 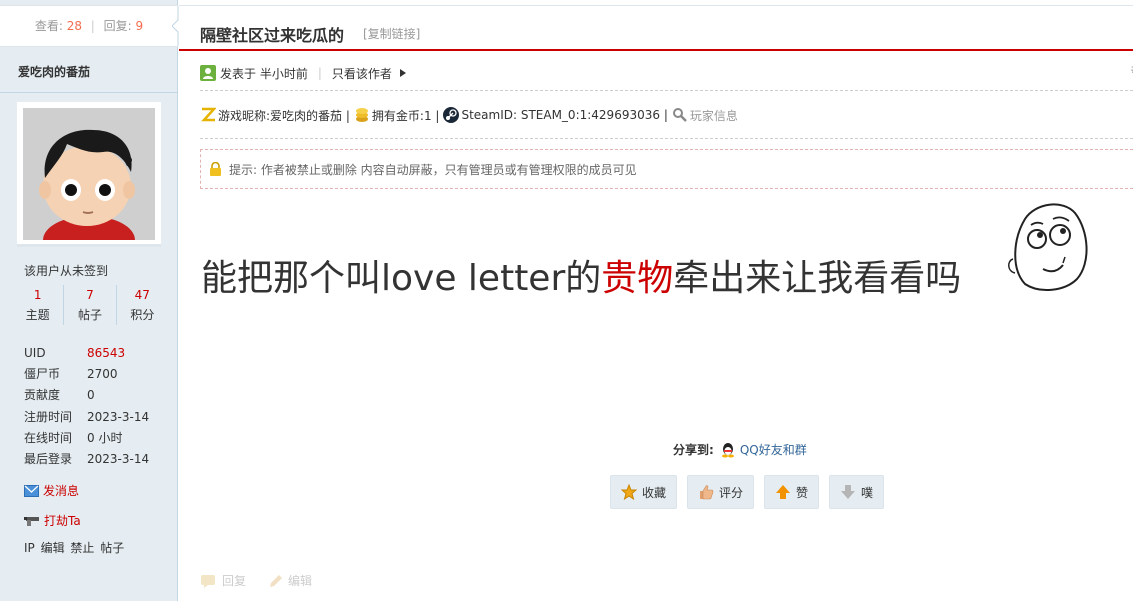 I want to click on post-footer-actions: 回复 编辑, so click(x=256, y=580).